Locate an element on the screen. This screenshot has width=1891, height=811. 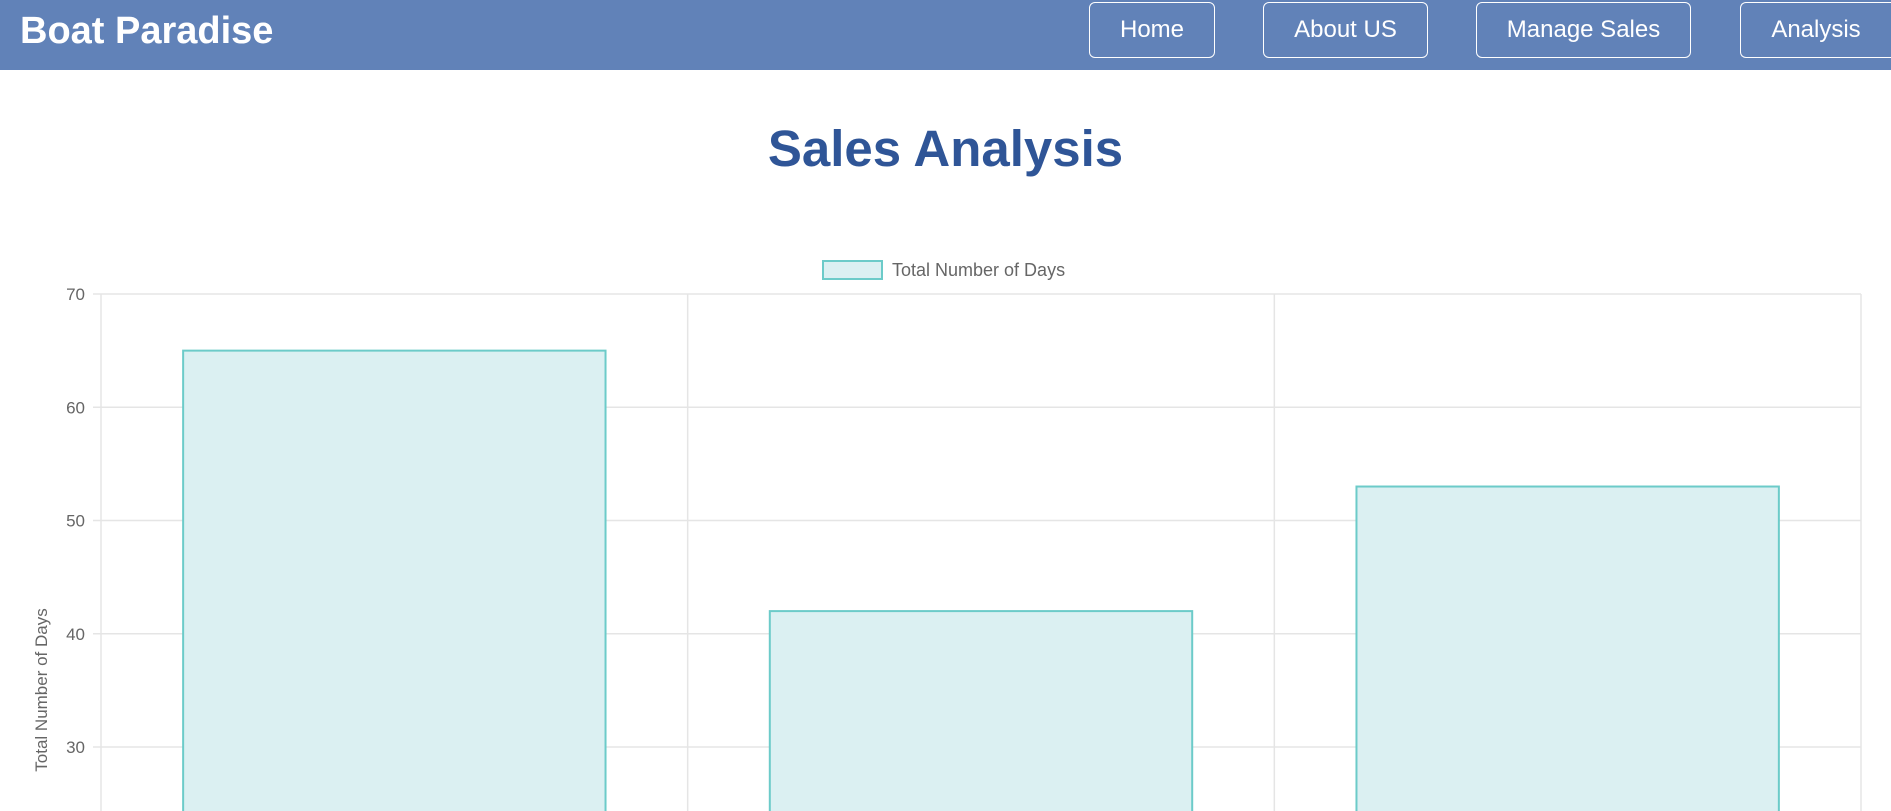
y-tick-label: 40 is located at coordinates (75, 634).